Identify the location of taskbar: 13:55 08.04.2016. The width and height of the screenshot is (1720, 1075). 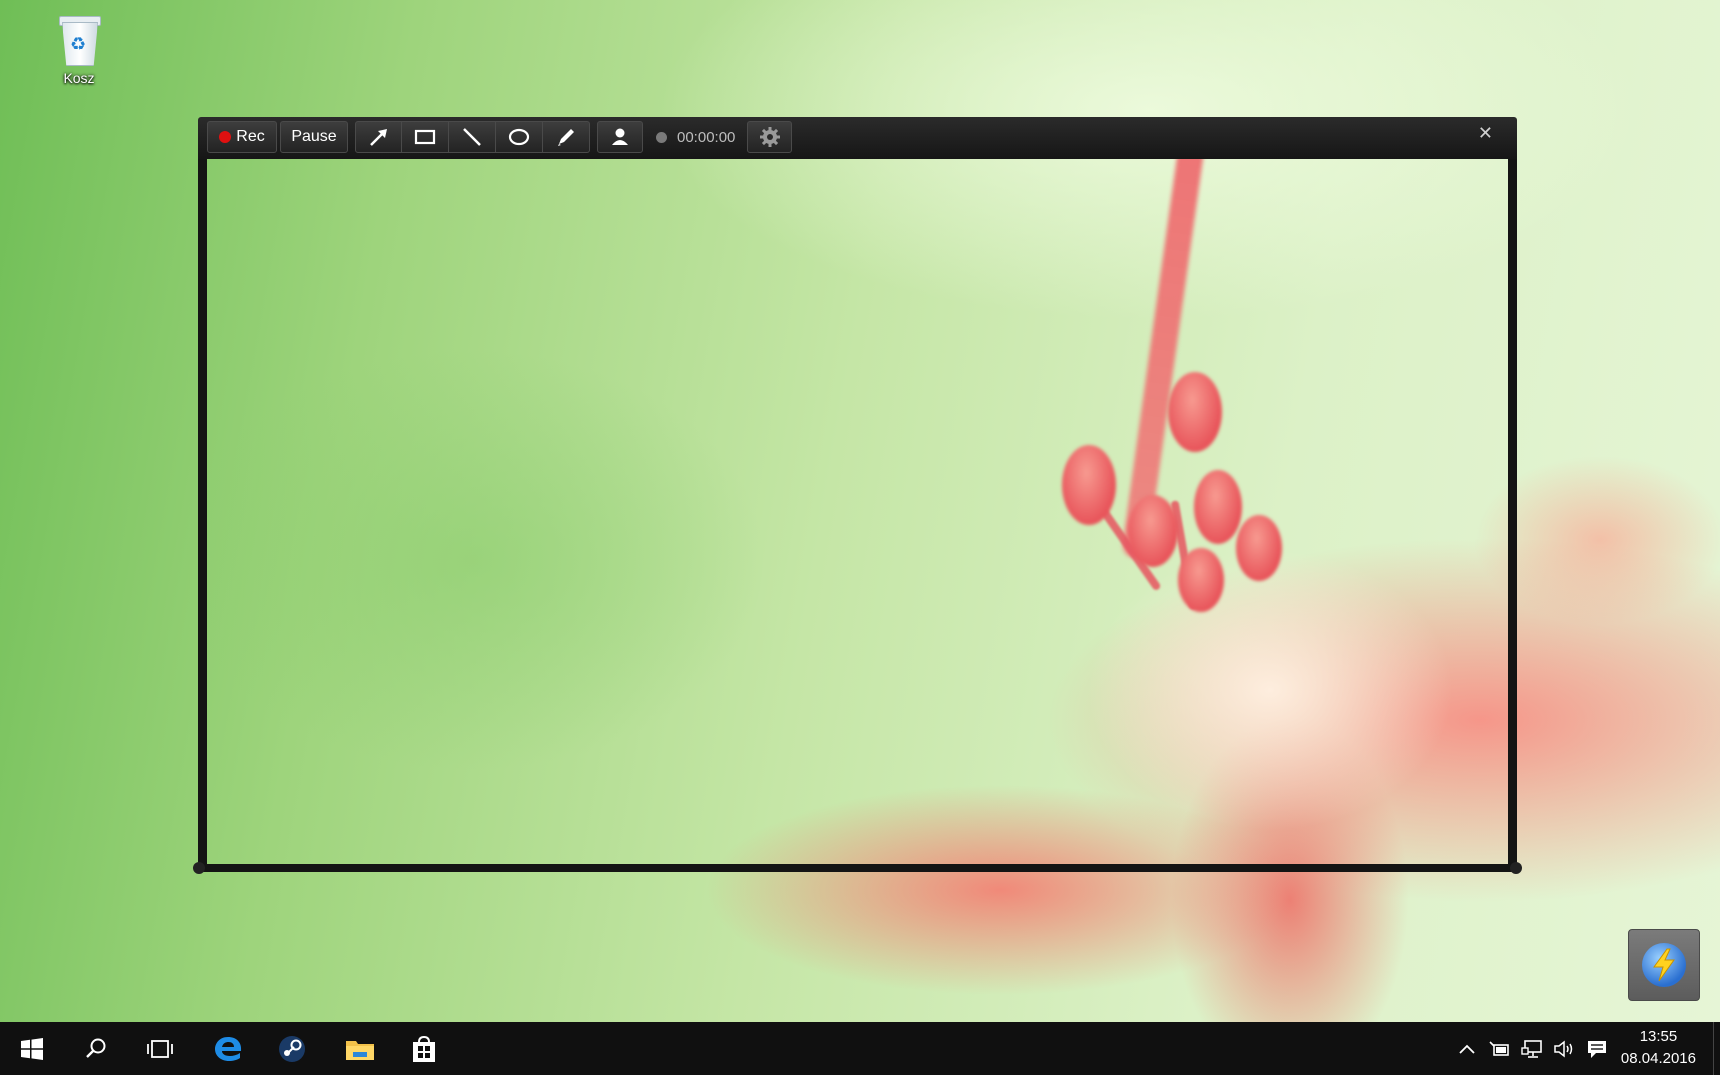
(860, 1048).